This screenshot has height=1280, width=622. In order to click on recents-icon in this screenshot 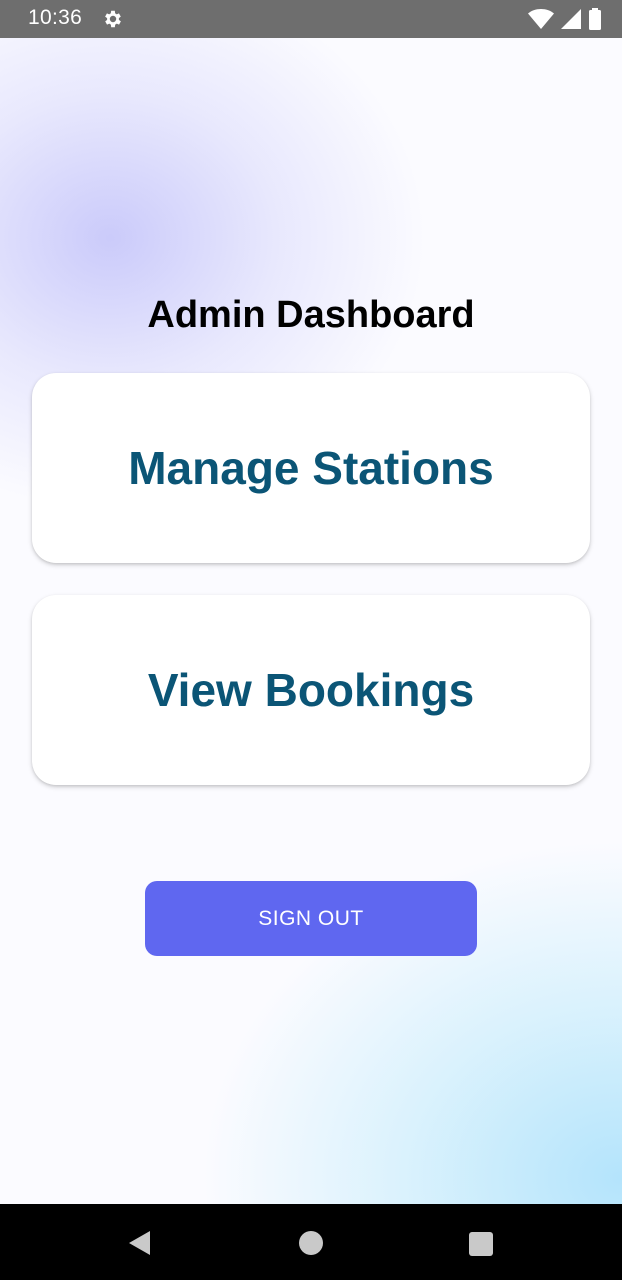, I will do `click(481, 1244)`.